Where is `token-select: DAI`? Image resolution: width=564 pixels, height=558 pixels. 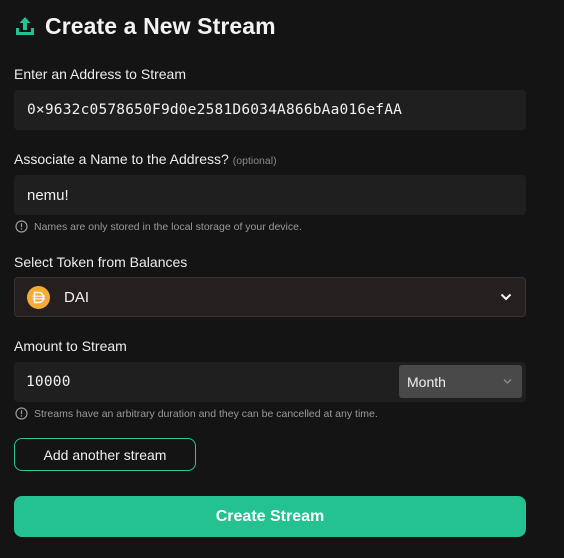
token-select: DAI is located at coordinates (270, 297).